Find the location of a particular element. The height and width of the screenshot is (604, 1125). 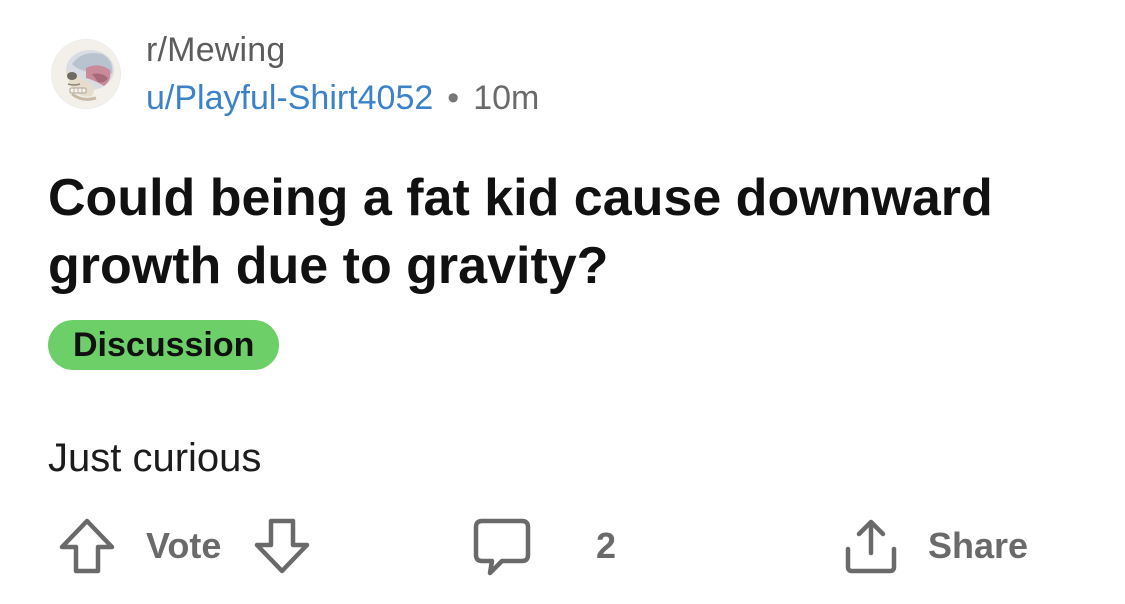

arrow-up-icon is located at coordinates (87, 546).